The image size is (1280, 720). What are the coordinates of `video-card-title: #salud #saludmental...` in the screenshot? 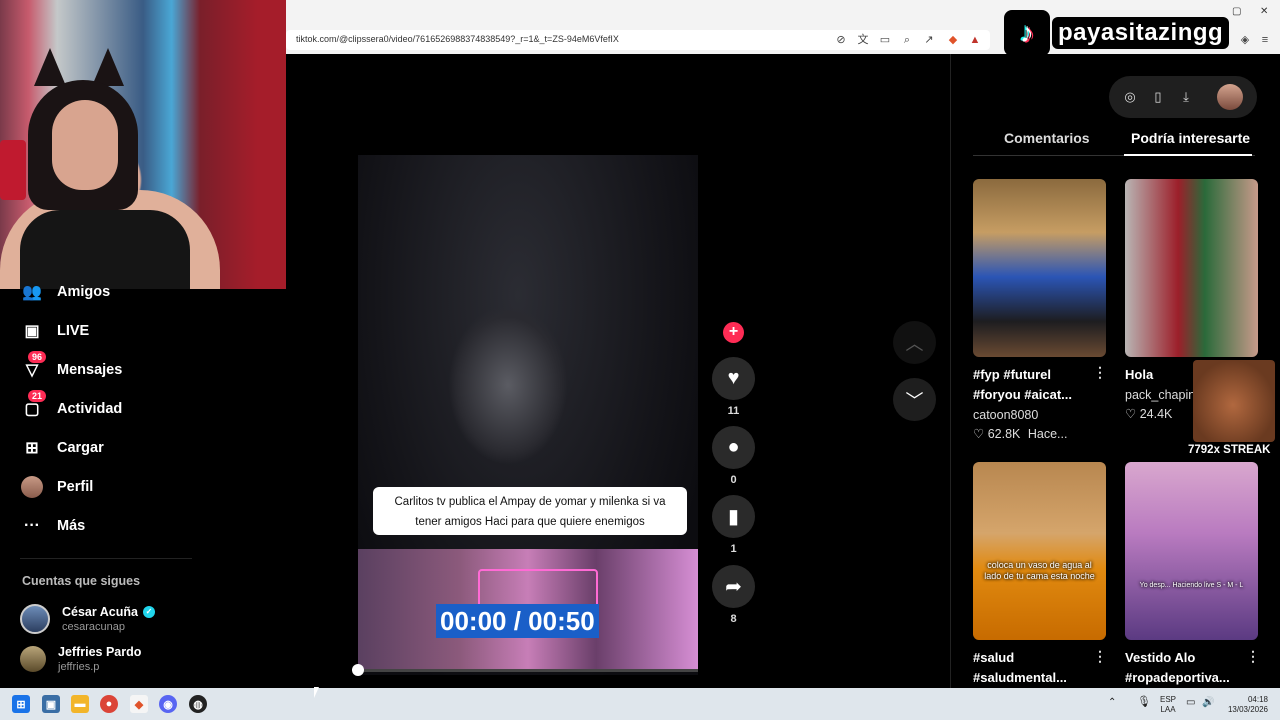 It's located at (1035, 668).